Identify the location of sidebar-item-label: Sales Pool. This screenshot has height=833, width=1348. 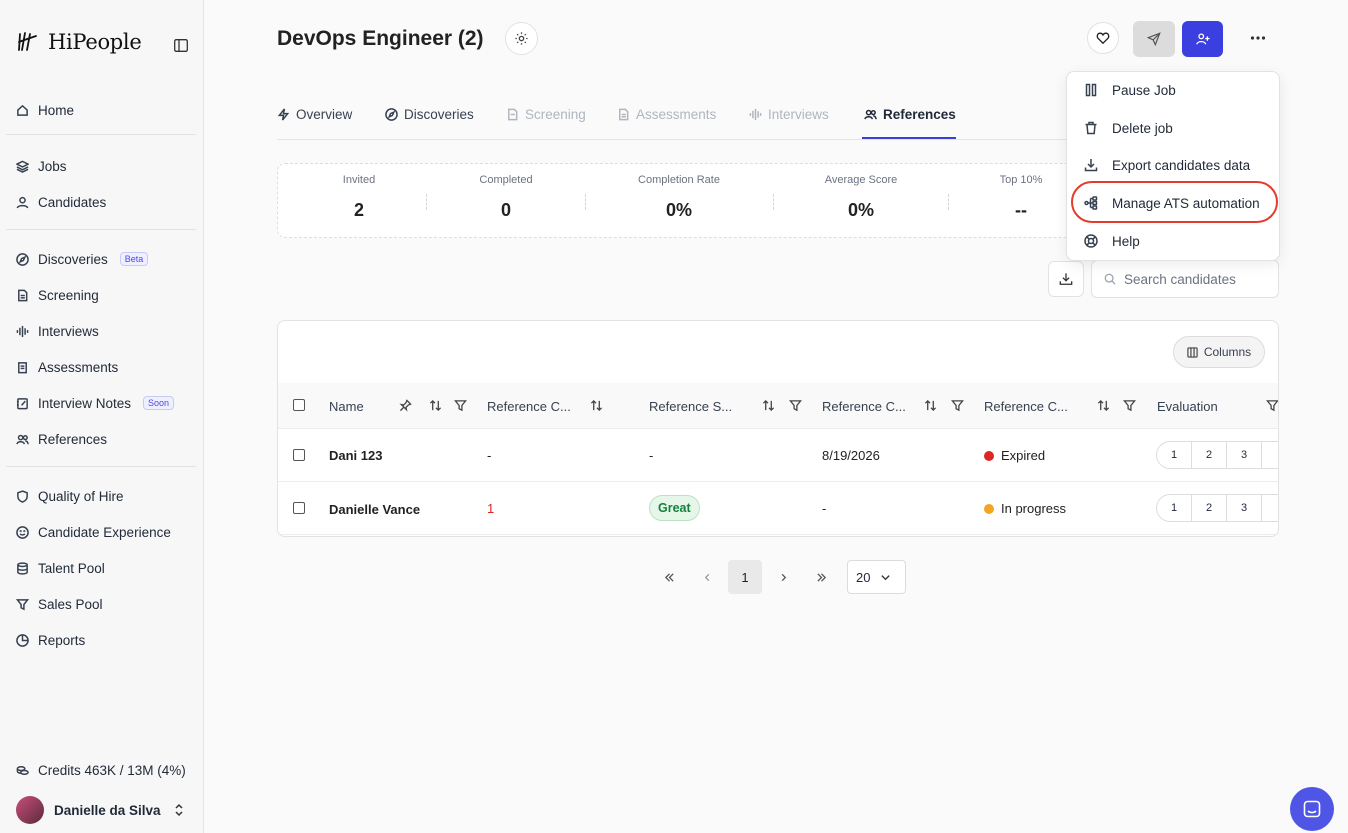
(70, 604).